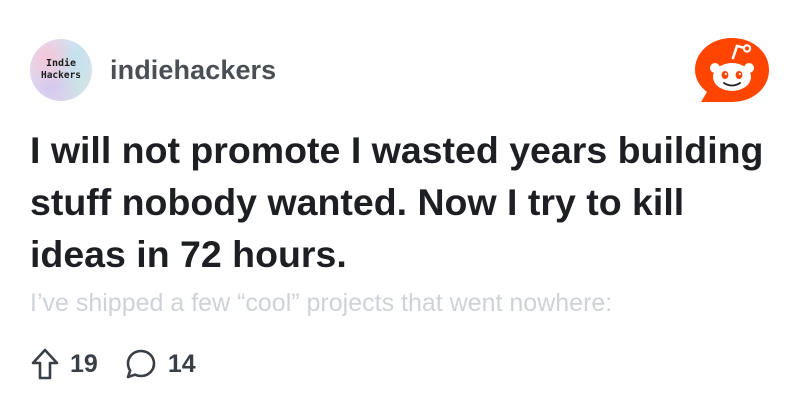 This screenshot has height=419, width=800. I want to click on upvote-count: 19, so click(84, 363).